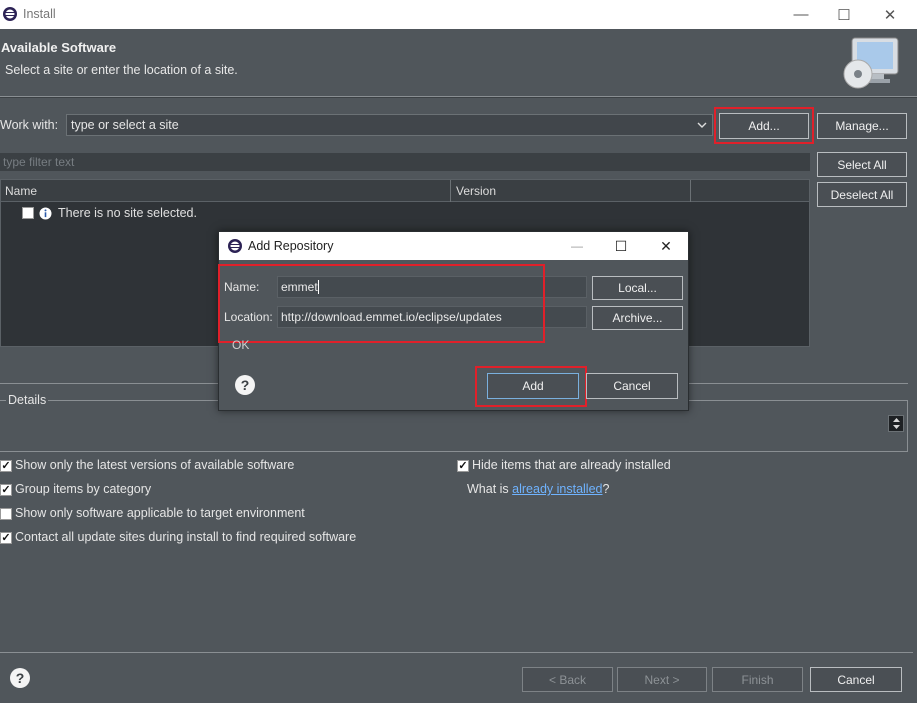 This screenshot has width=917, height=703. Describe the element at coordinates (453, 246) in the screenshot. I see `dialog-titlebar: Add Repository — ☐ ✕` at that location.